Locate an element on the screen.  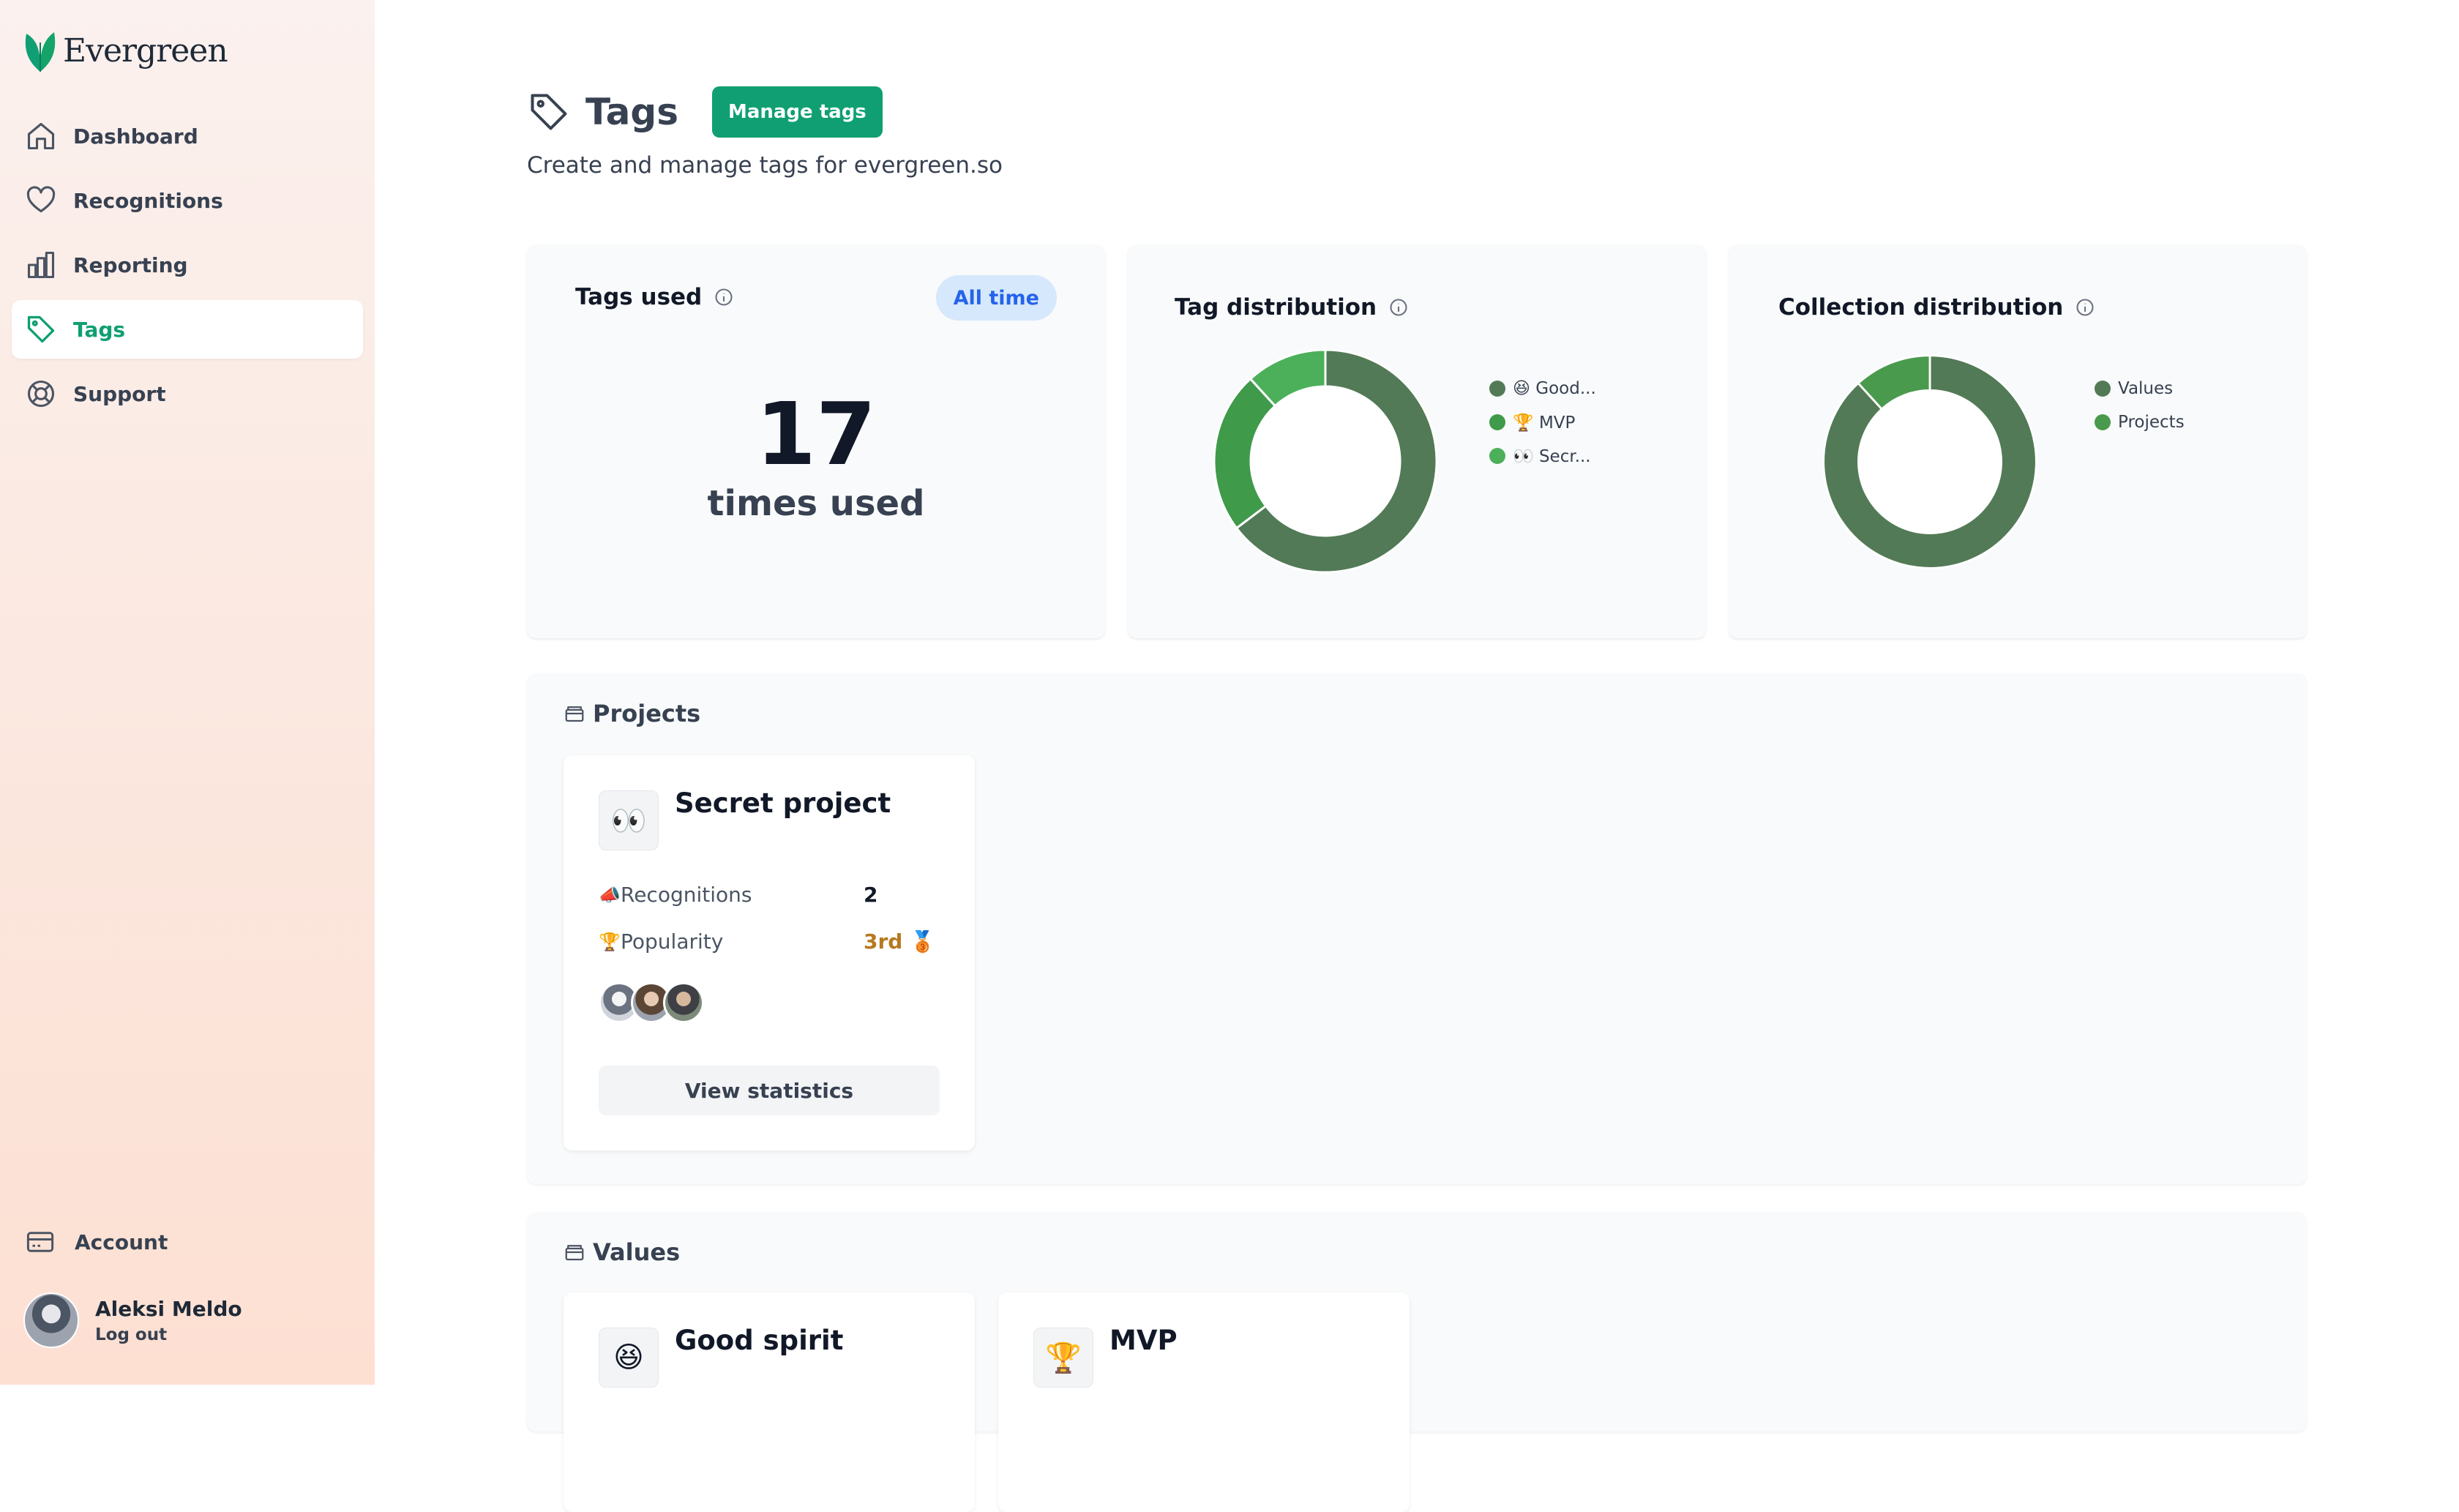
collection-distribution-legend: Values Projects is located at coordinates (2140, 405).